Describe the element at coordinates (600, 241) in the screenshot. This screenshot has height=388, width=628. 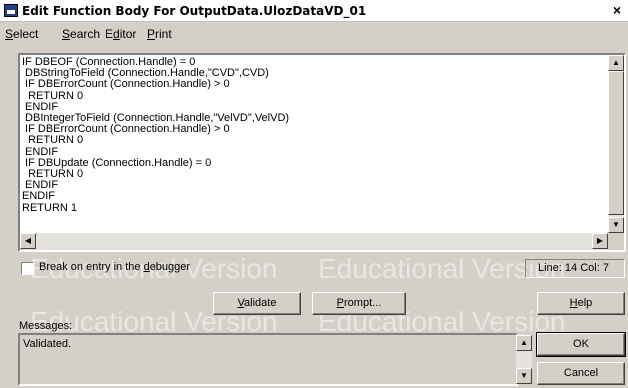
I see `scroll-right-icon: ▶` at that location.